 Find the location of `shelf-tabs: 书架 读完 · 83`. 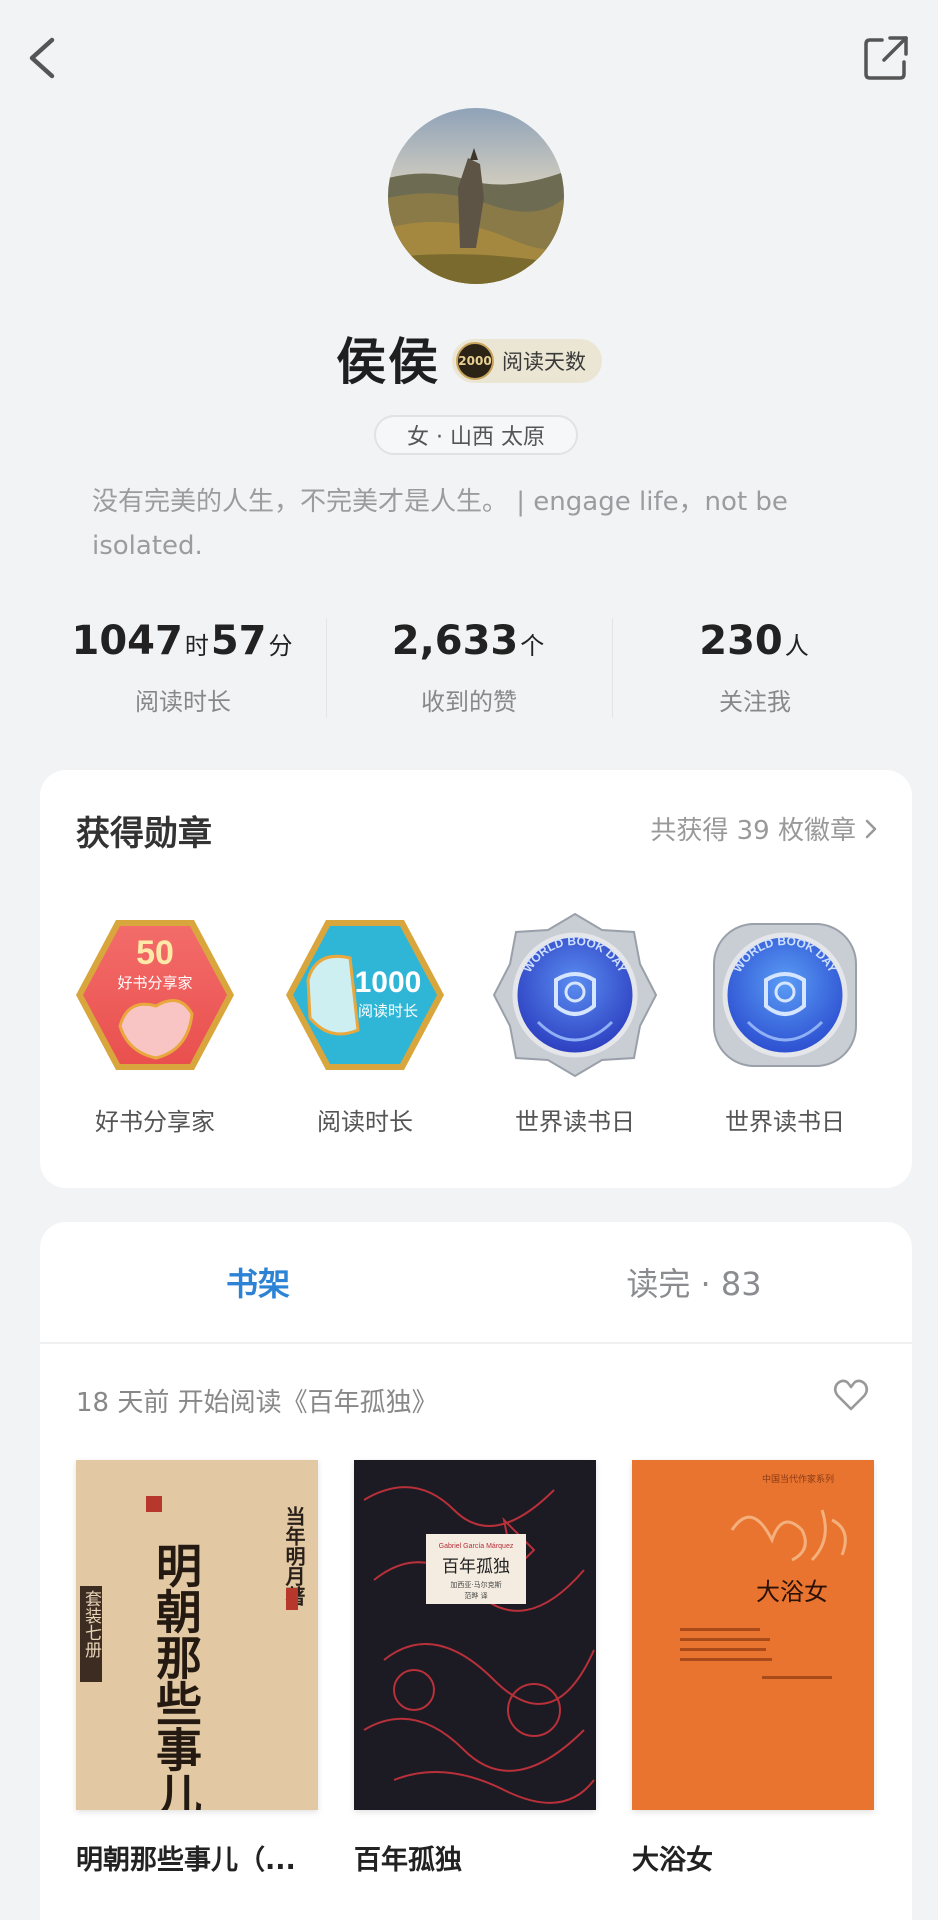

shelf-tabs: 书架 读完 · 83 is located at coordinates (476, 1283).